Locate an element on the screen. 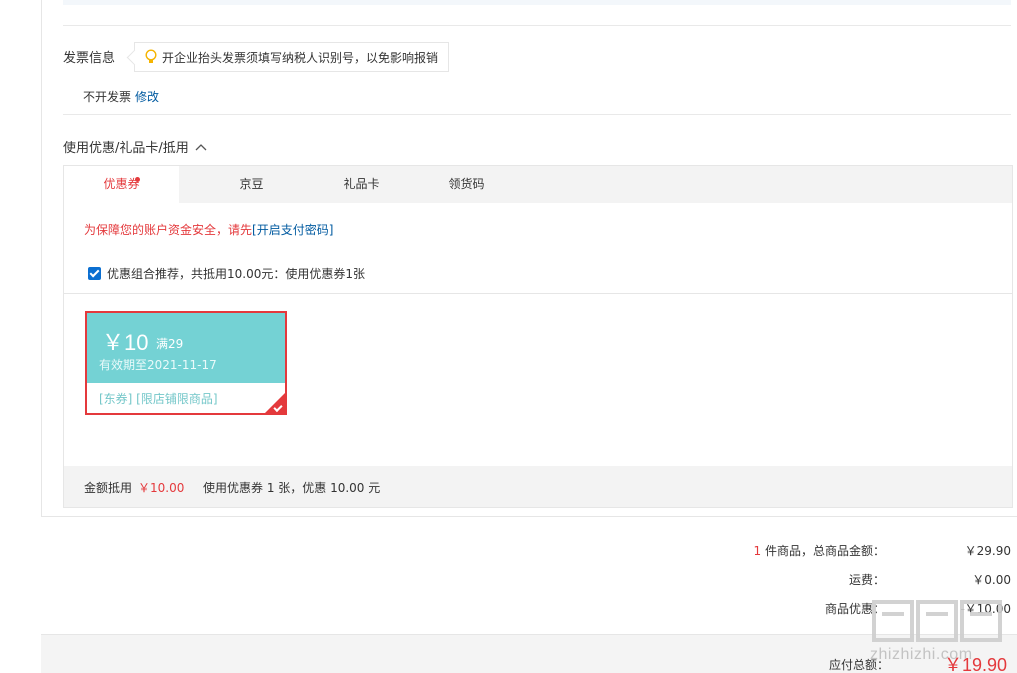  pay-total-bar: 应付总额： ￥19.90 is located at coordinates (529, 653).